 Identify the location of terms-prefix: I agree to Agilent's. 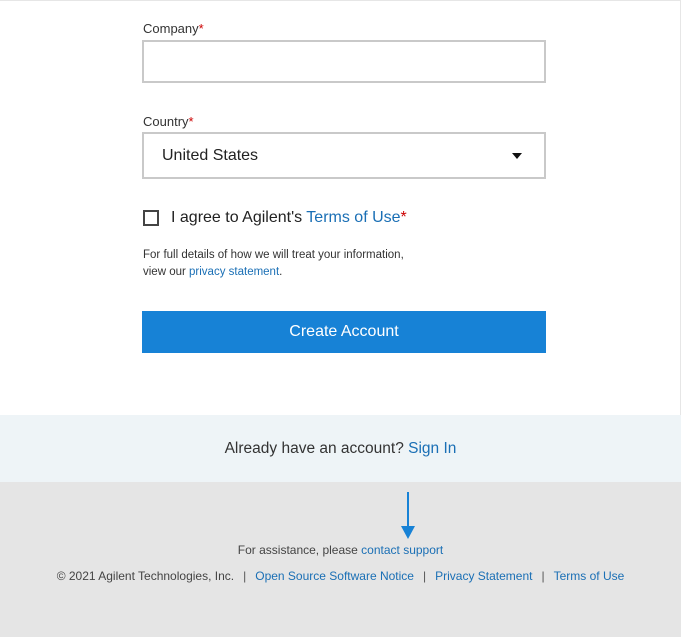
(239, 217).